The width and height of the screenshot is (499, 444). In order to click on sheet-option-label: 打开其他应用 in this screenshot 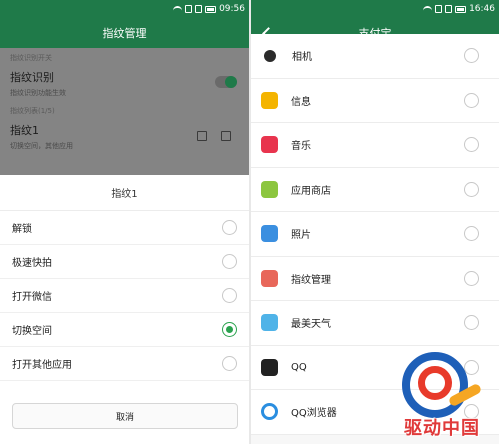, I will do `click(42, 365)`.